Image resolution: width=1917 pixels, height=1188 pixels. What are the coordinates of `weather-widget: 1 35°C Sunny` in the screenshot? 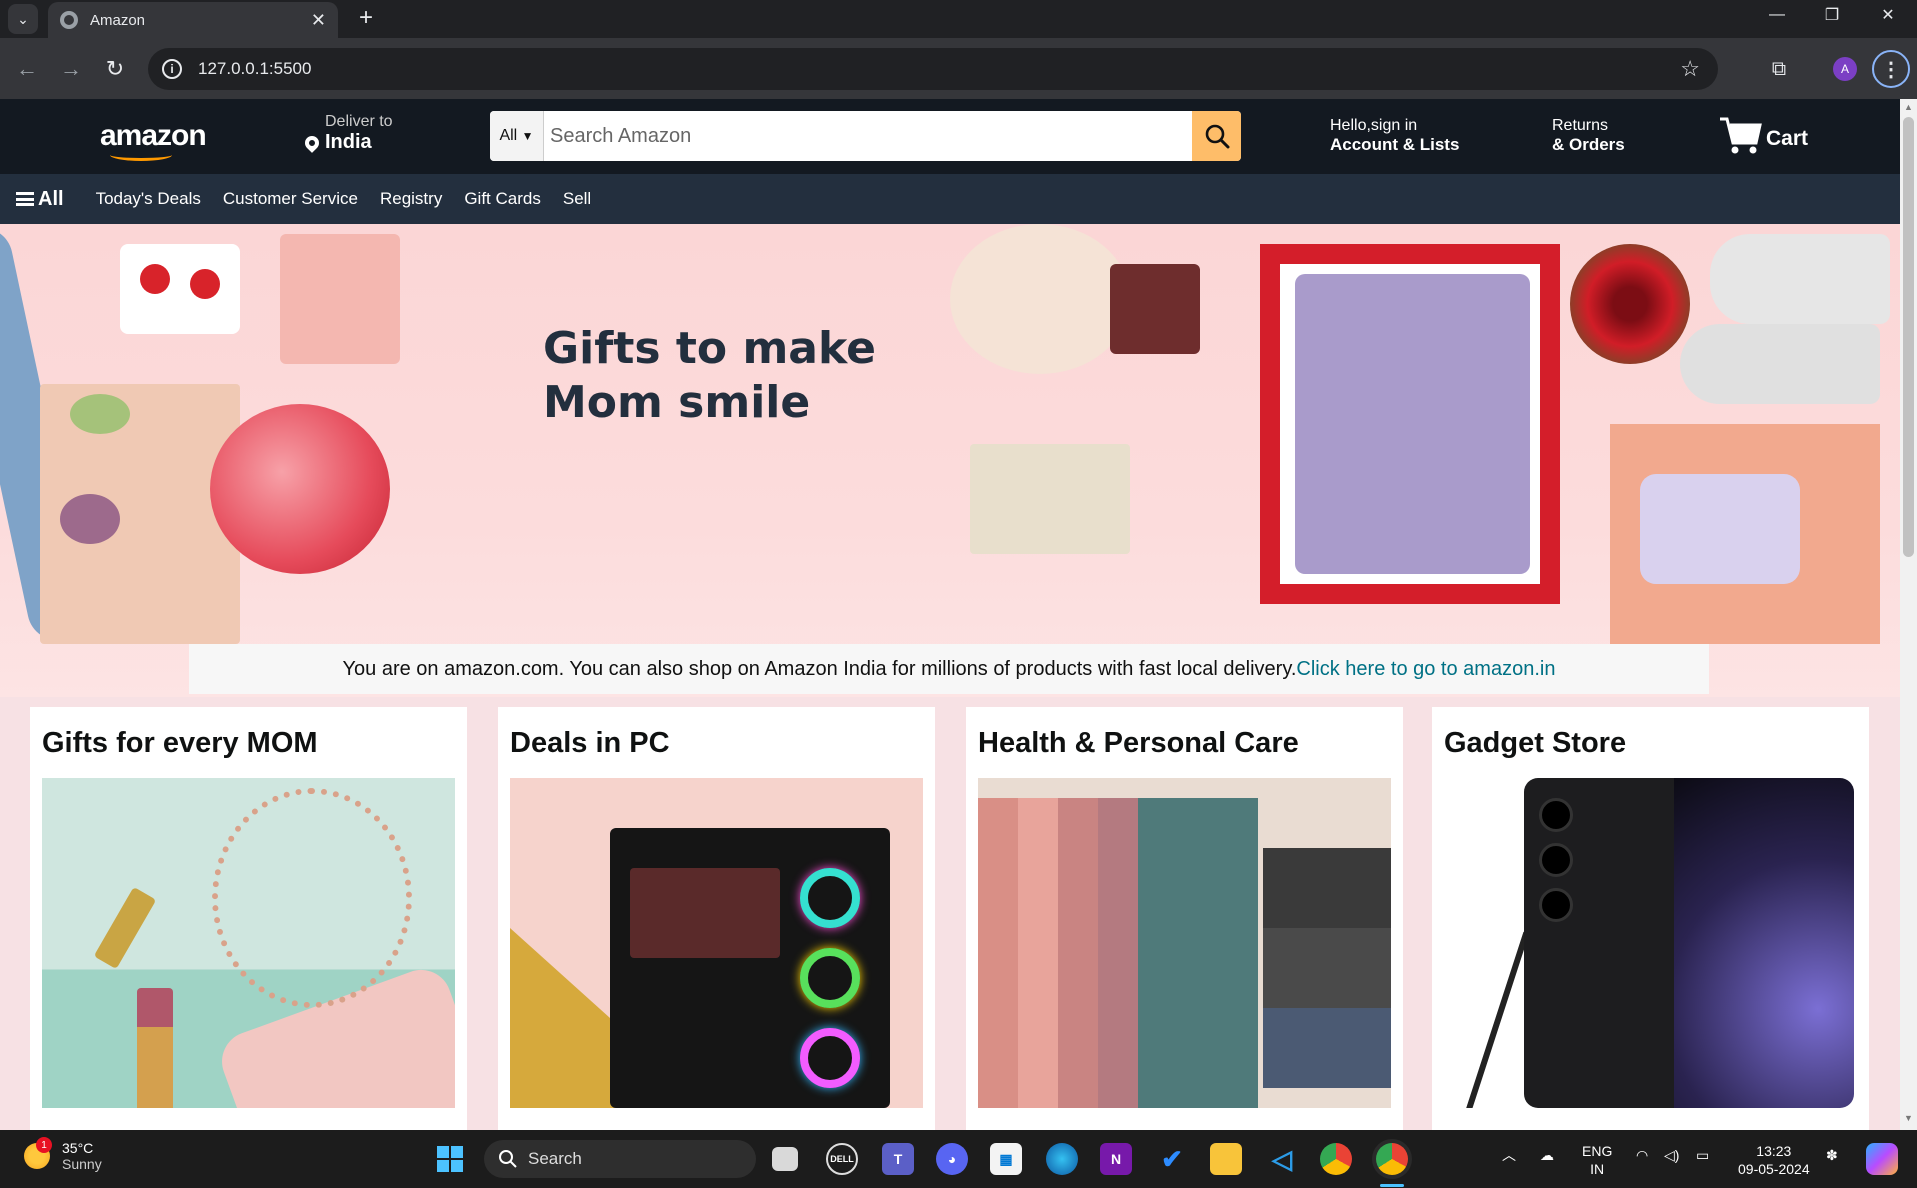 It's located at (63, 1154).